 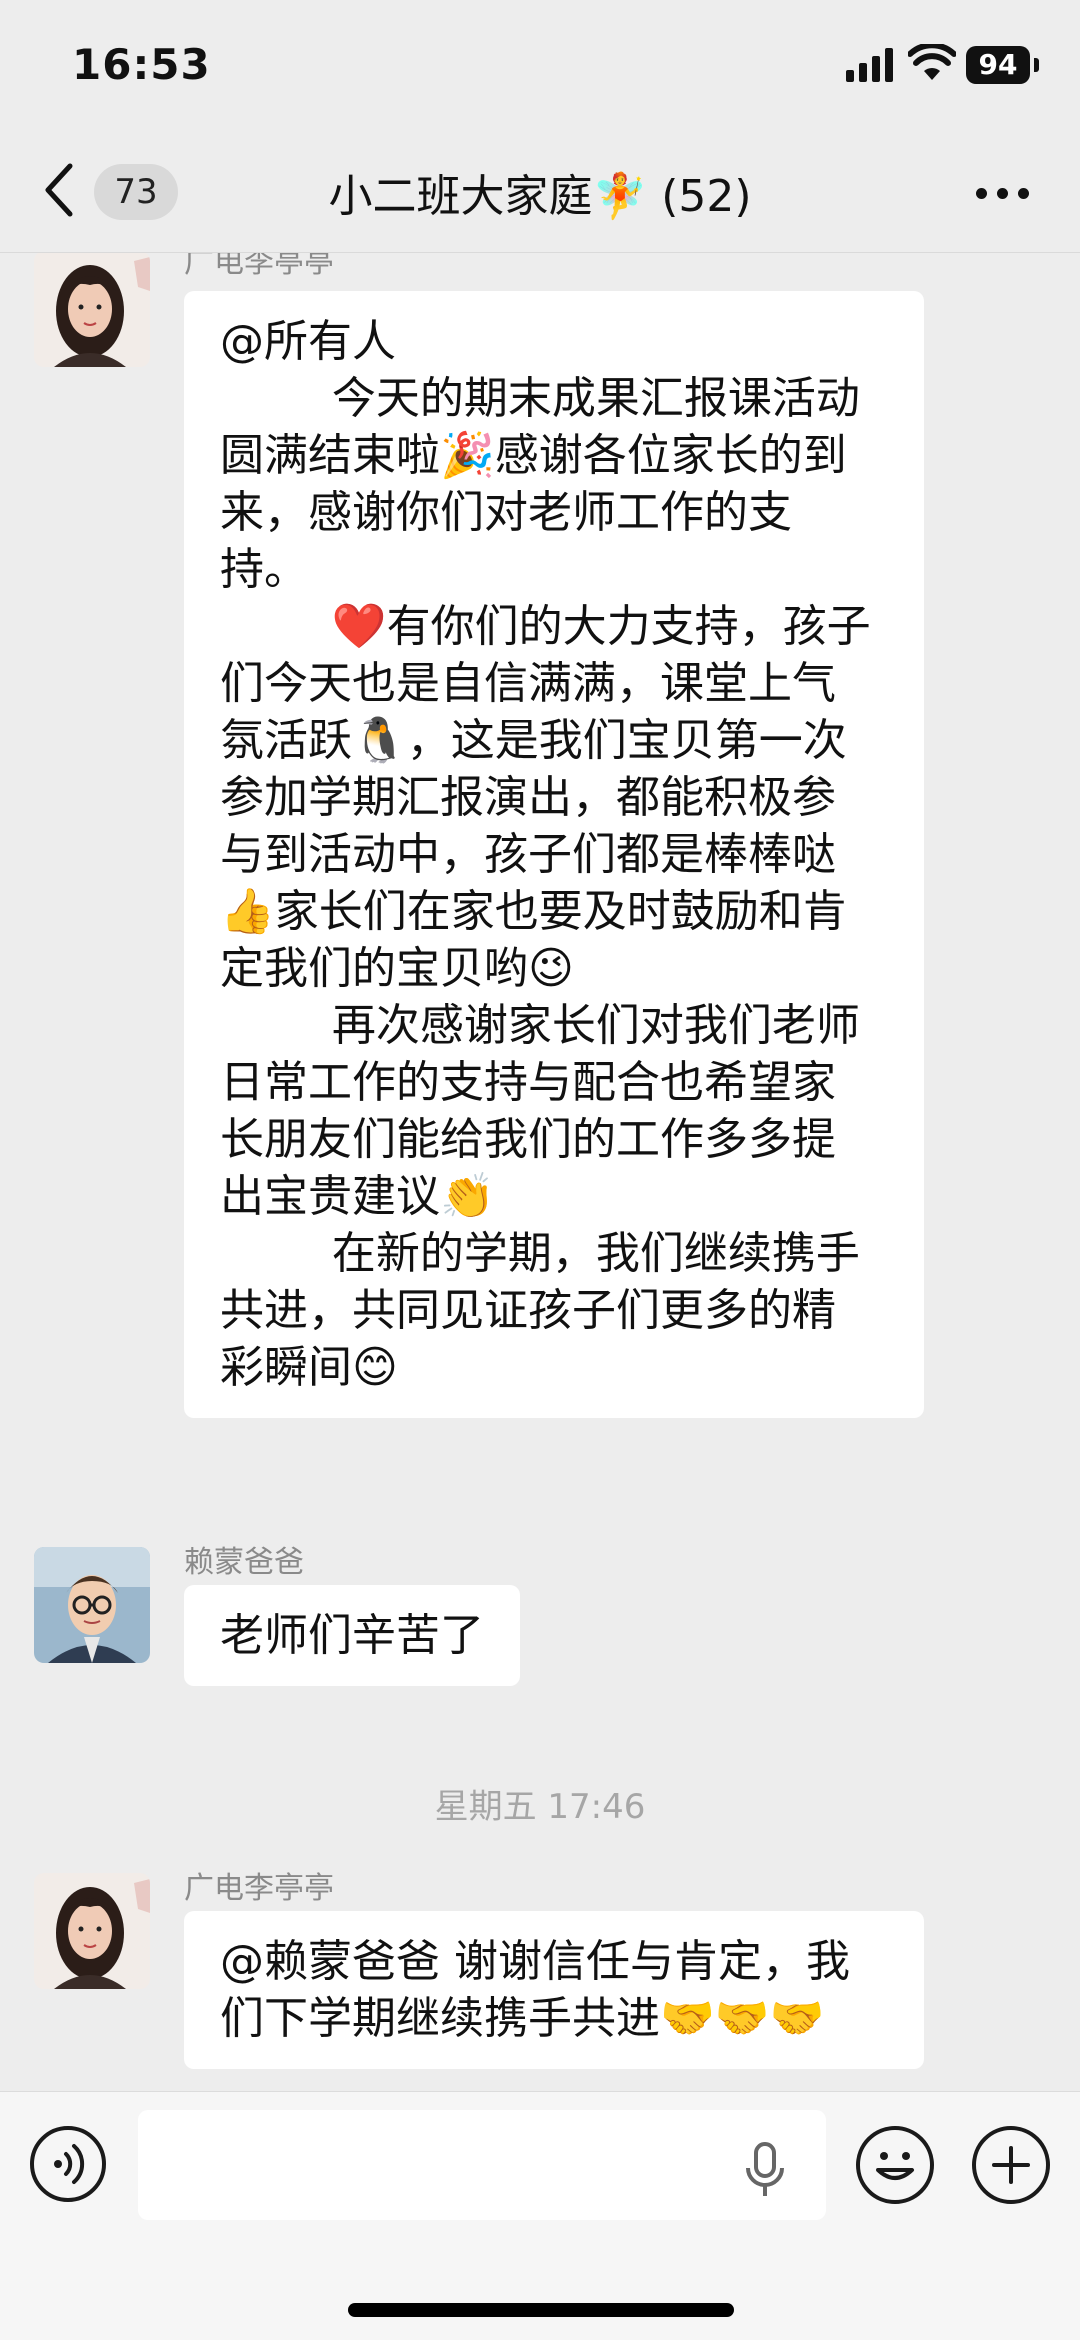 I want to click on message-line: 持。, so click(x=264, y=569).